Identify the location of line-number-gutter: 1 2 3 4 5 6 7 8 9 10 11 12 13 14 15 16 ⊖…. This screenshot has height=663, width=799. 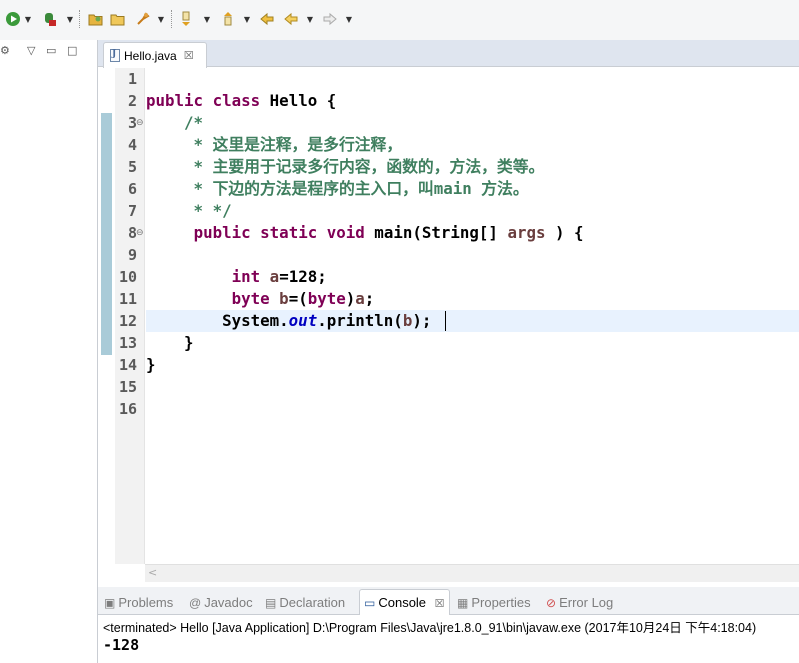
(130, 316).